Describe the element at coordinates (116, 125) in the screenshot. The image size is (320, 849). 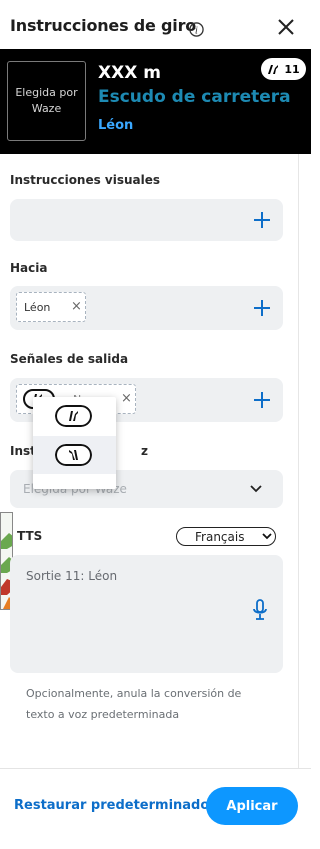
I see `banner-towards: Léon` at that location.